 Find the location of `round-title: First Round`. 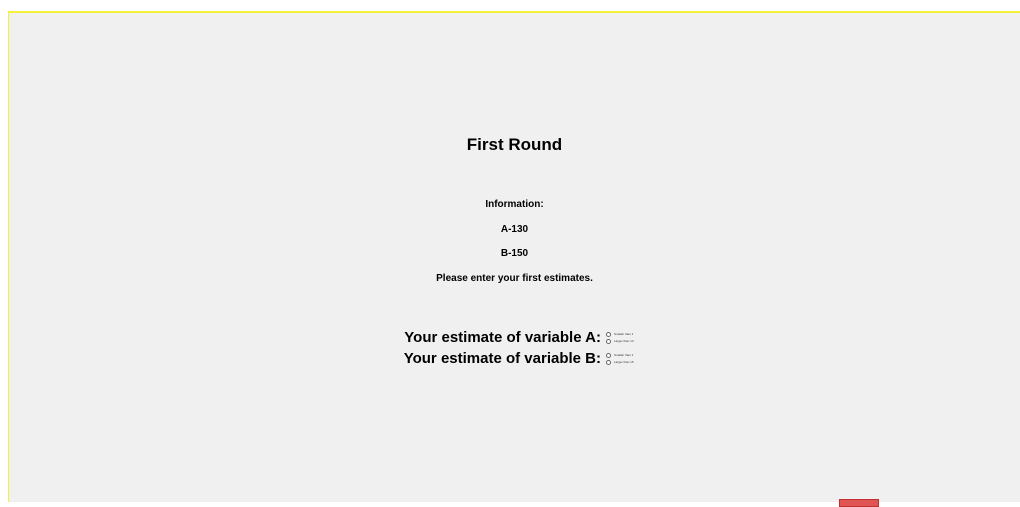

round-title: First Round is located at coordinates (514, 144).